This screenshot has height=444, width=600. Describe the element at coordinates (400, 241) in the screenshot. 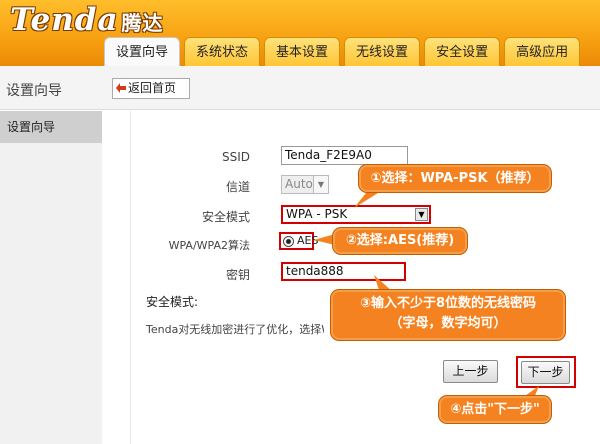

I see `callout-step-2: ②选择:AES(推荐)` at that location.